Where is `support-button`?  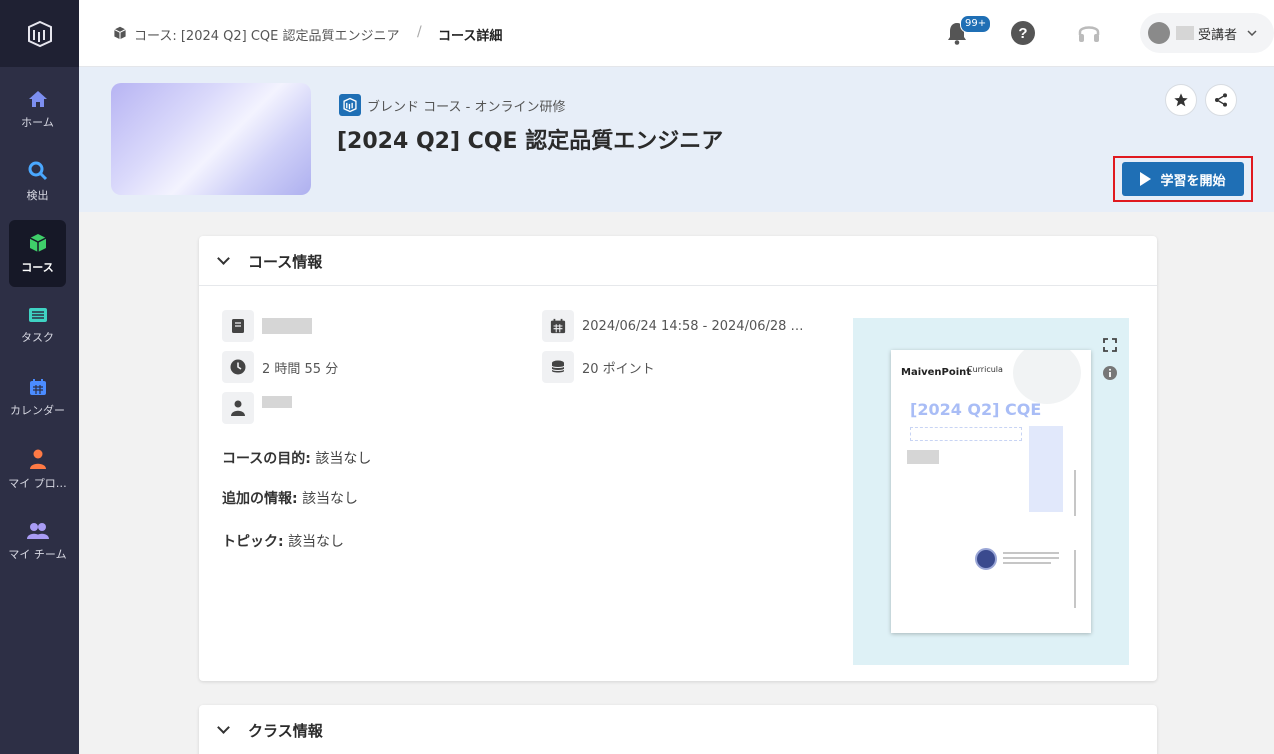
support-button is located at coordinates (1089, 33).